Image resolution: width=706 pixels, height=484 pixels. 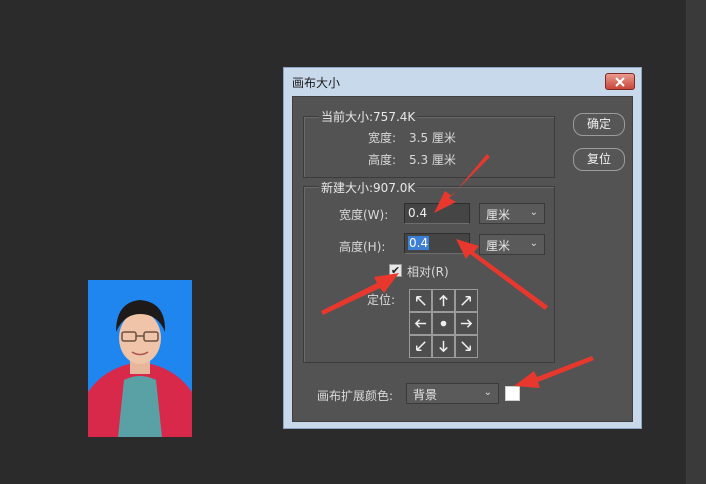 I want to click on arrow-down-icon, so click(x=443, y=346).